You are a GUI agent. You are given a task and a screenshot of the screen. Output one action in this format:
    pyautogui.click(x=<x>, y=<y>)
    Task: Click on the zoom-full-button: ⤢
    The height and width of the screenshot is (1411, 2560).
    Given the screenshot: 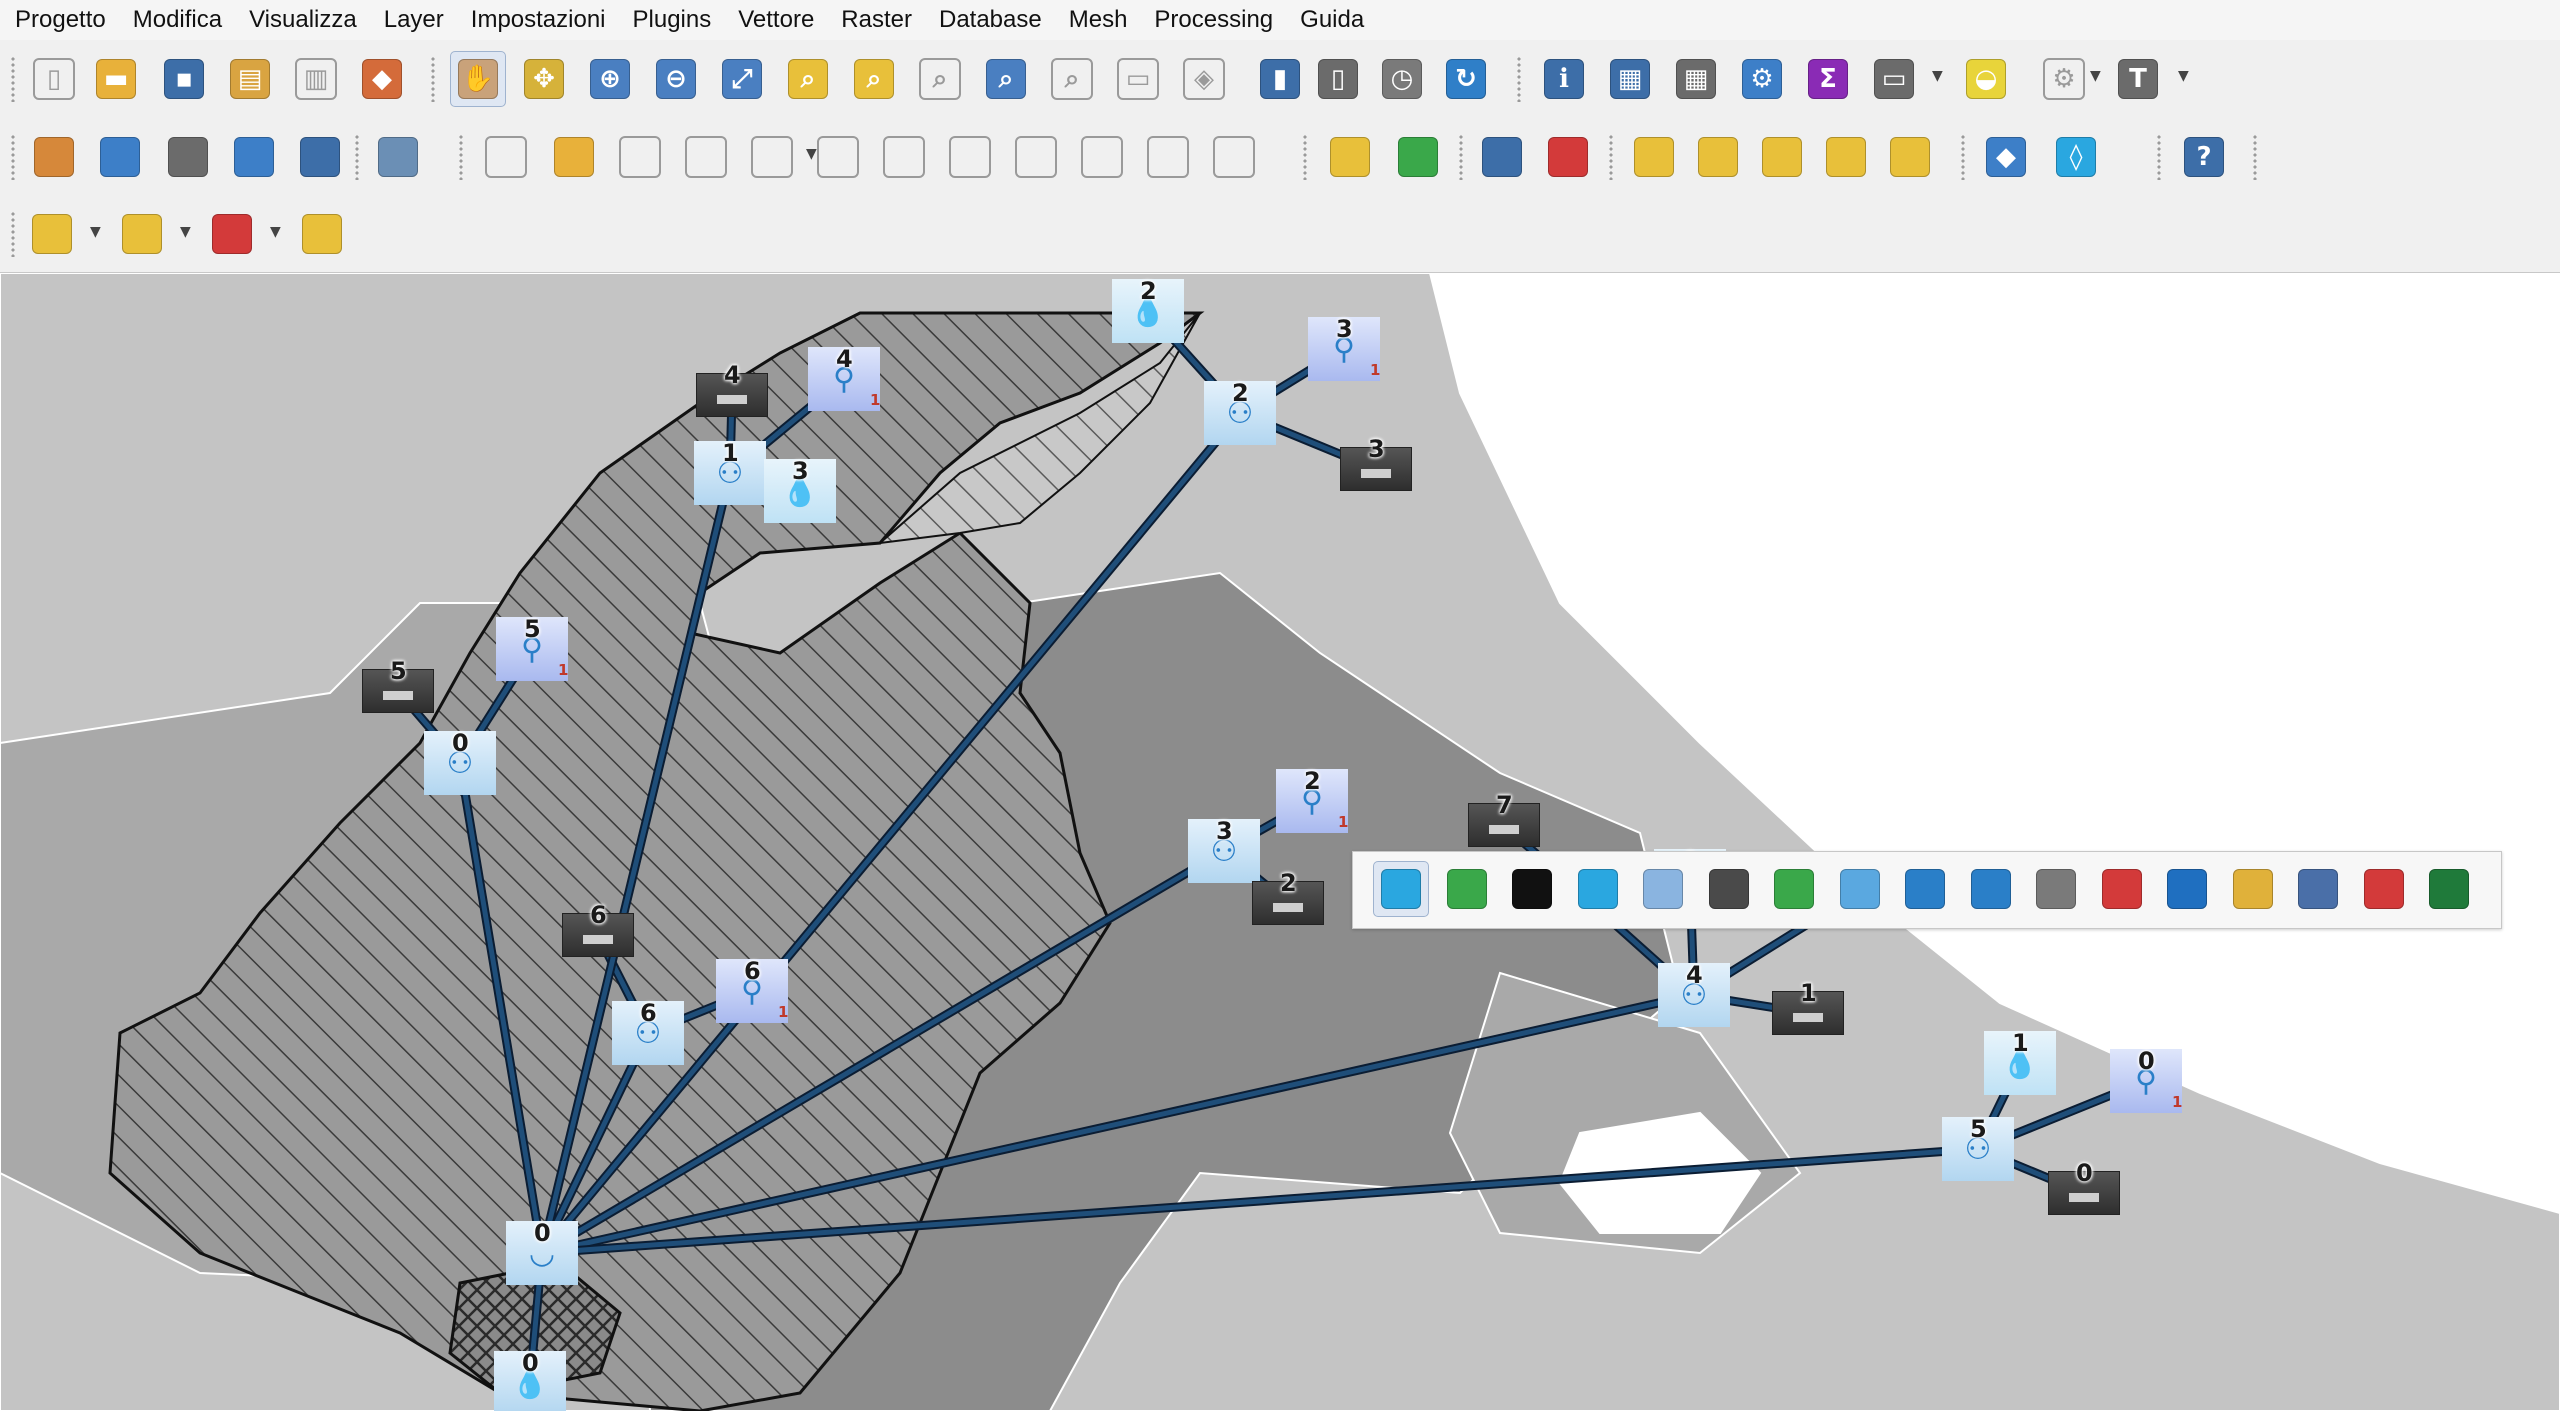 What is the action you would take?
    pyautogui.click(x=742, y=79)
    